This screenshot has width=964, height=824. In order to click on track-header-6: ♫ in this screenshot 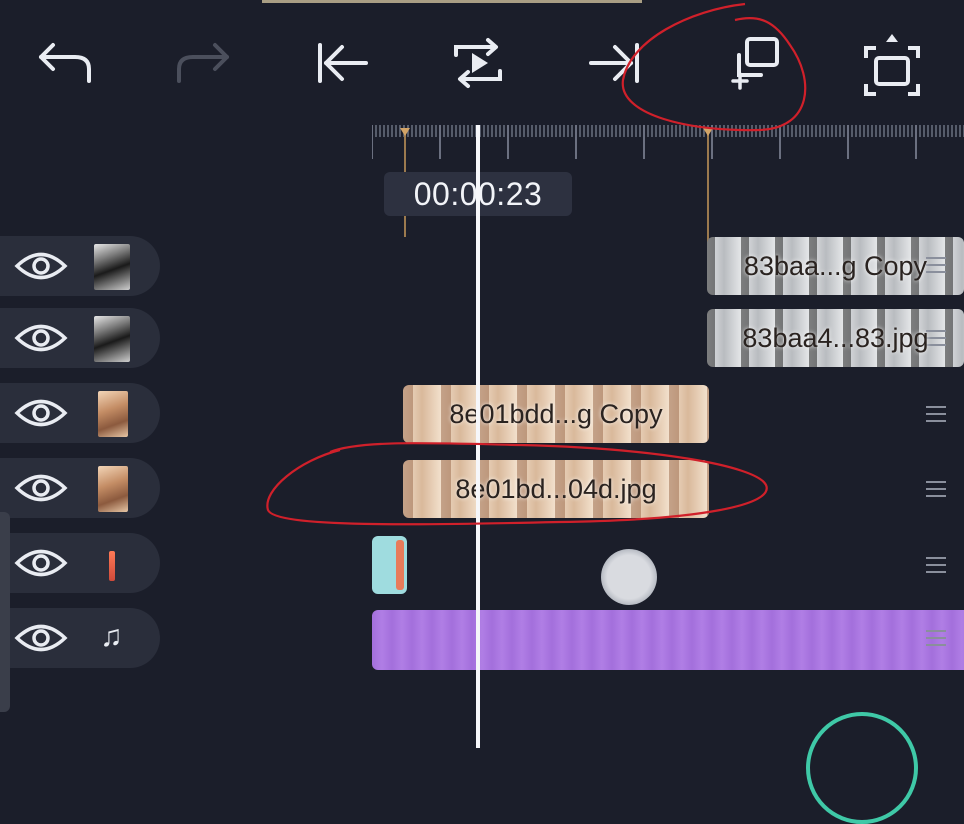, I will do `click(80, 638)`.